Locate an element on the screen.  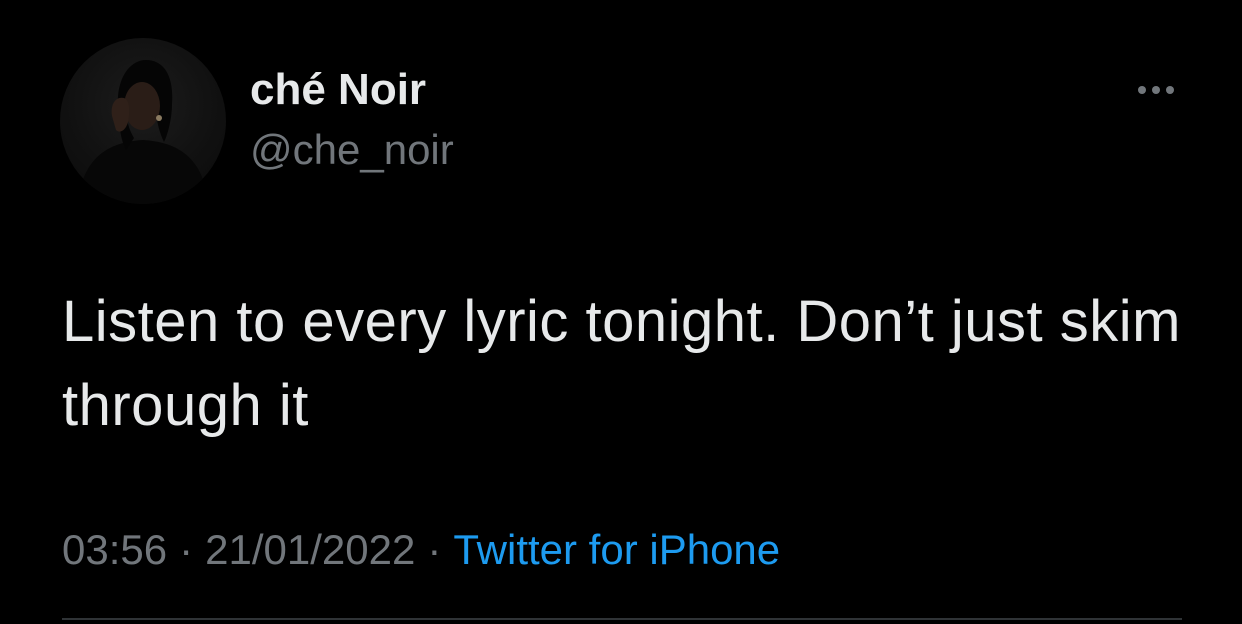
tweet-source-link: Twitter for iPhone is located at coordinates (616, 549).